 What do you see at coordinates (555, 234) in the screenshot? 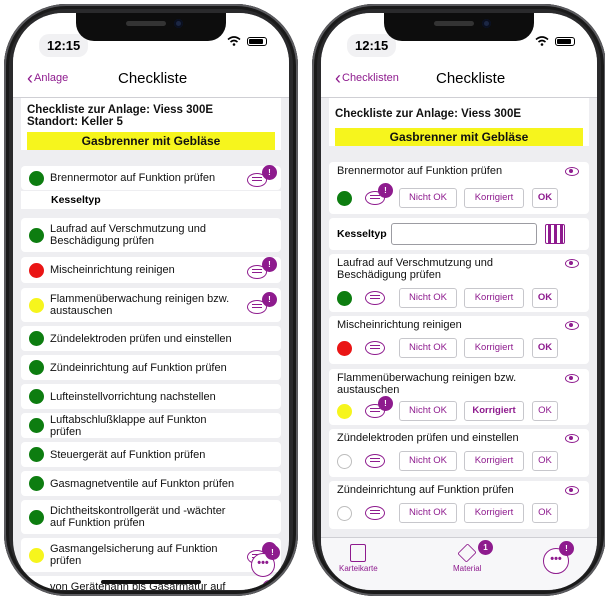
I see `qr-code-icon` at bounding box center [555, 234].